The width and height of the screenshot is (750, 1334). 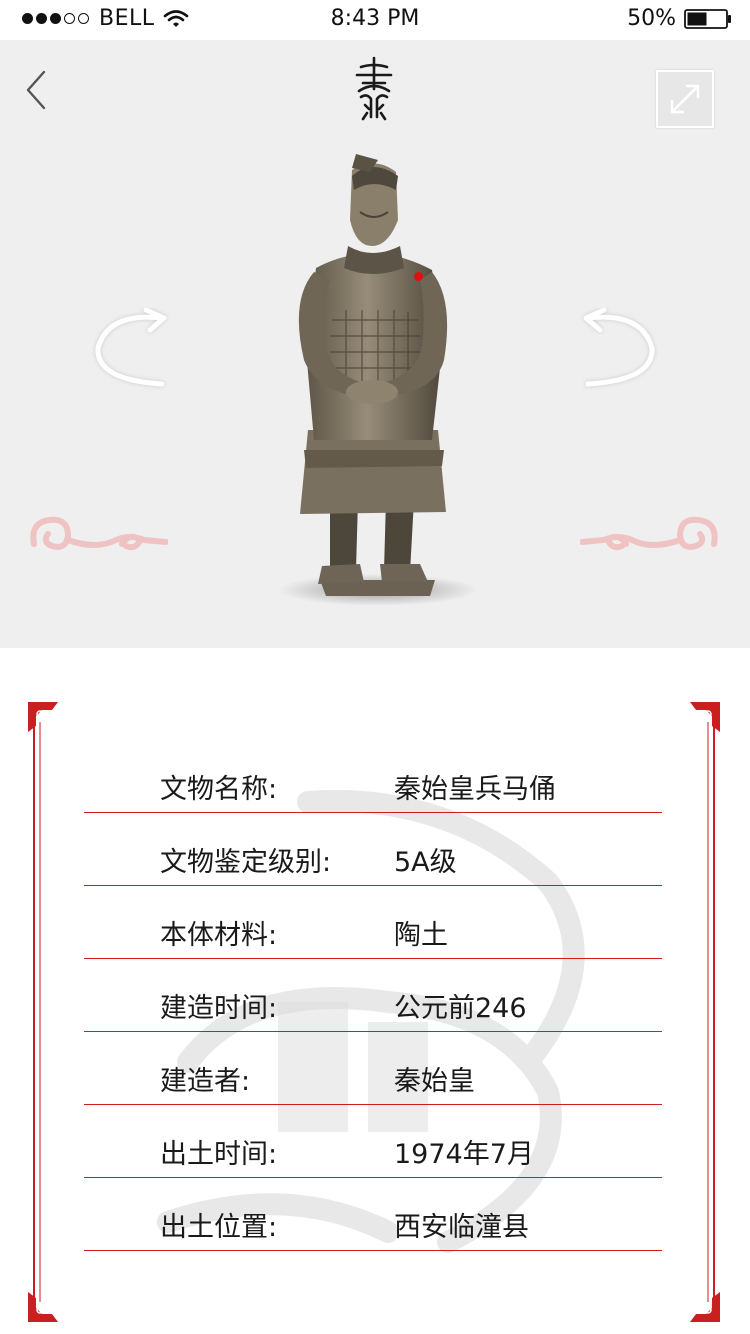 I want to click on info-row-material: 本体材料: 陶土, so click(x=373, y=922).